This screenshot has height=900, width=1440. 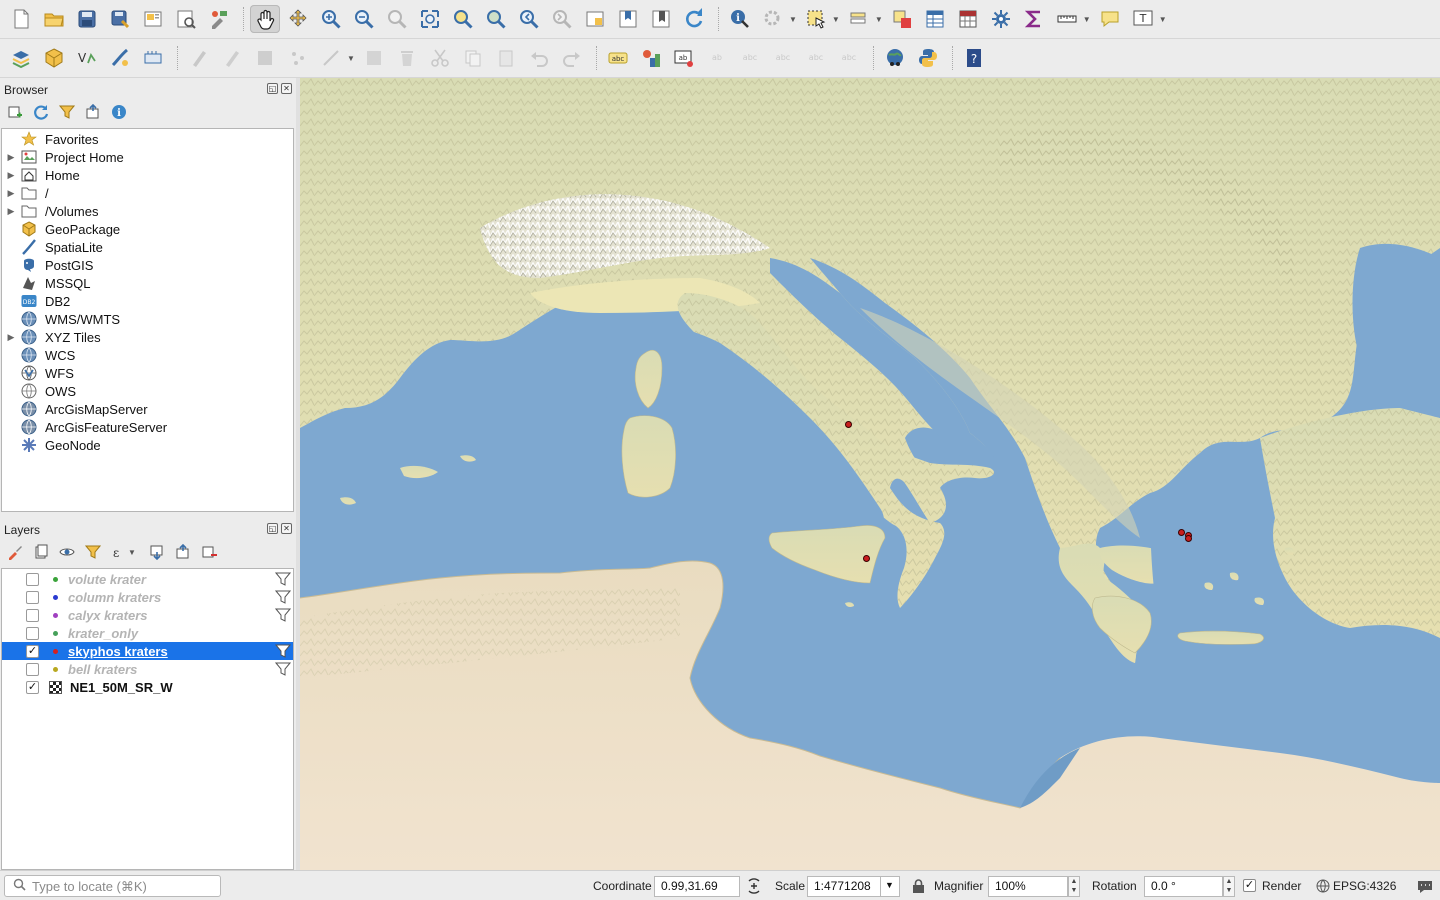 What do you see at coordinates (651, 58) in the screenshot?
I see `diagram-tool-icon` at bounding box center [651, 58].